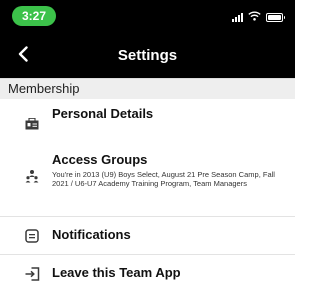  I want to click on status-icons, so click(258, 17).